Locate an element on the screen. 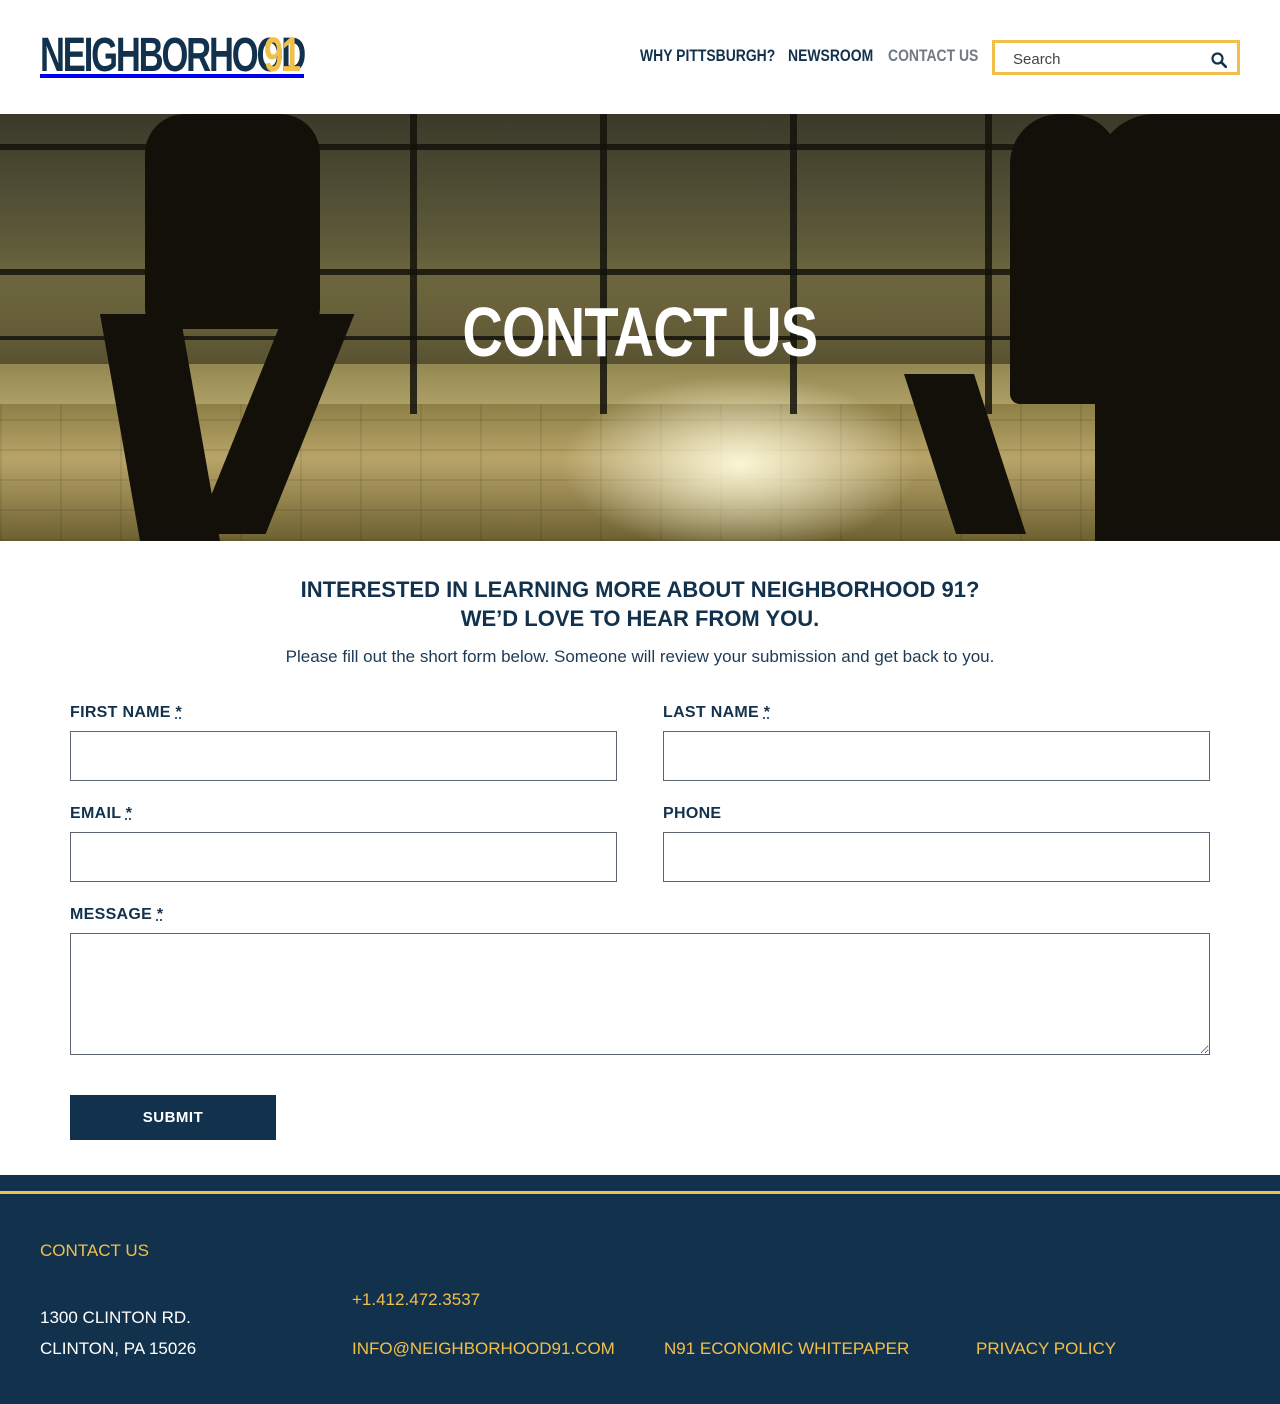  page-title: CONTACT US is located at coordinates (640, 332).